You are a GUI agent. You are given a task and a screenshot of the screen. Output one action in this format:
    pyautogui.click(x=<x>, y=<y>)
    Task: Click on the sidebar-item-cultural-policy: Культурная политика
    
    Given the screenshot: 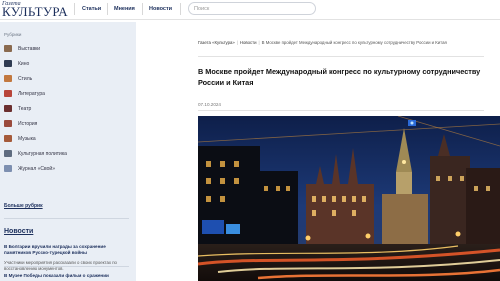 What is the action you would take?
    pyautogui.click(x=66, y=154)
    